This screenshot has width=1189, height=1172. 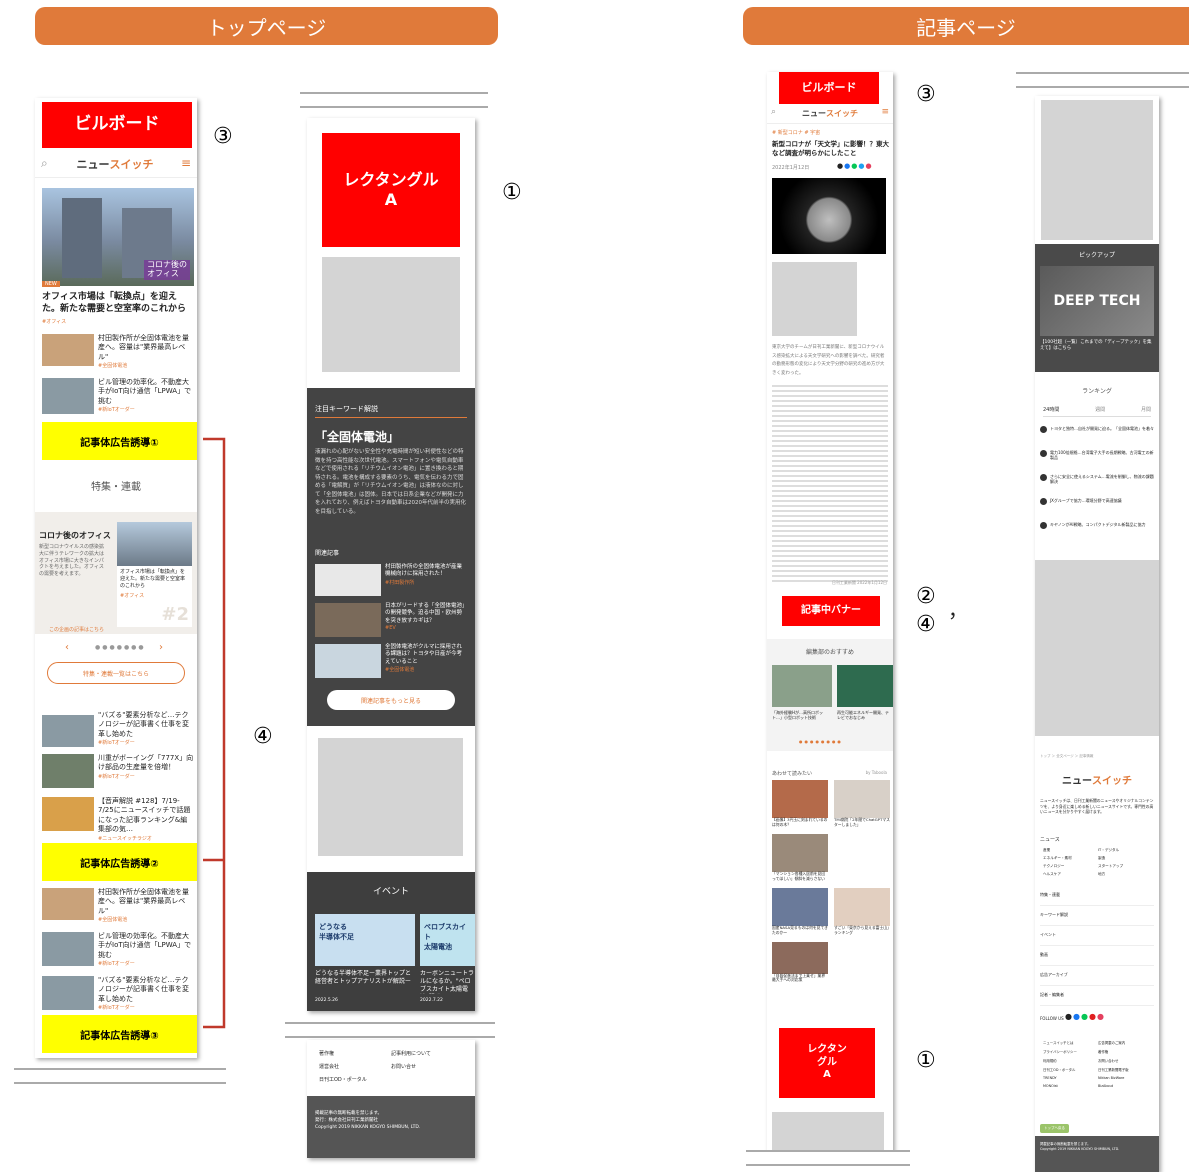 What do you see at coordinates (1125, 1042) in the screenshot?
I see `footer-link: 広告掲載のご案内` at bounding box center [1125, 1042].